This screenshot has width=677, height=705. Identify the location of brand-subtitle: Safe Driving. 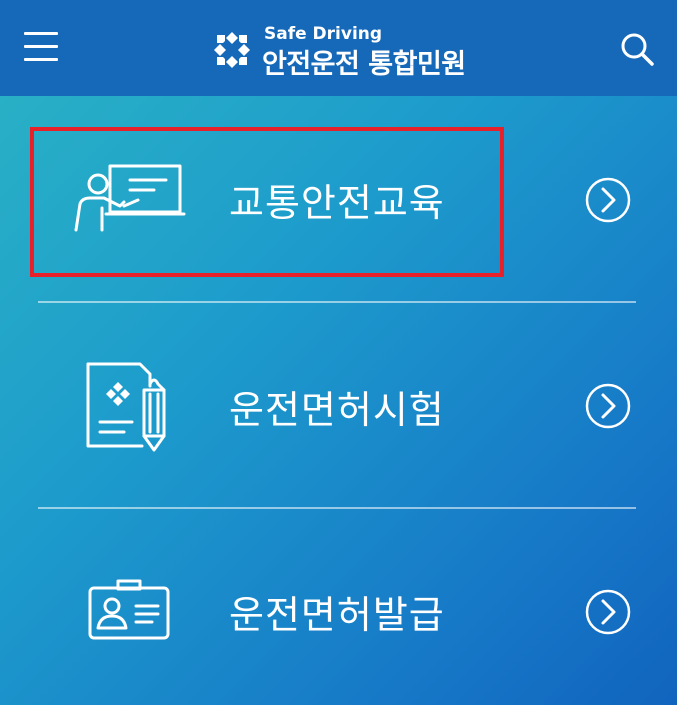
(323, 34).